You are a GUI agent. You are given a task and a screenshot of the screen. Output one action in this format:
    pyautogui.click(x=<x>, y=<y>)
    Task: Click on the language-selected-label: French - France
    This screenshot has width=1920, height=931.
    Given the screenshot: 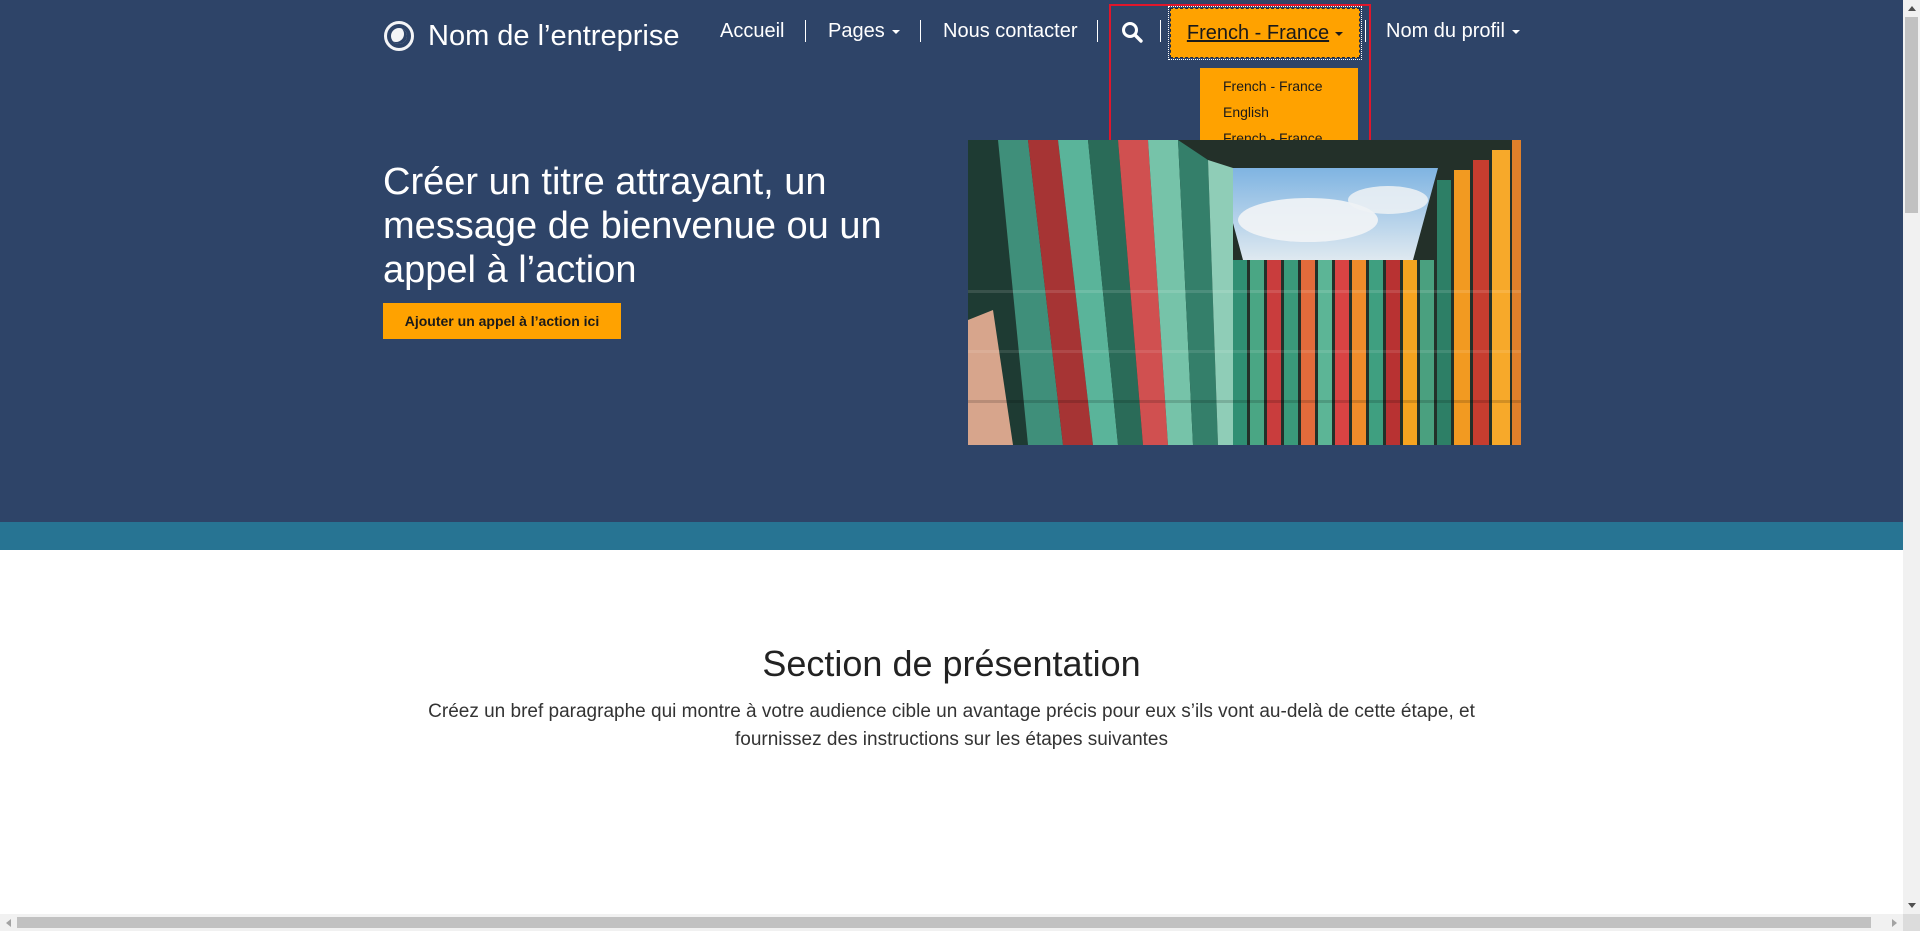 What is the action you would take?
    pyautogui.click(x=1258, y=32)
    